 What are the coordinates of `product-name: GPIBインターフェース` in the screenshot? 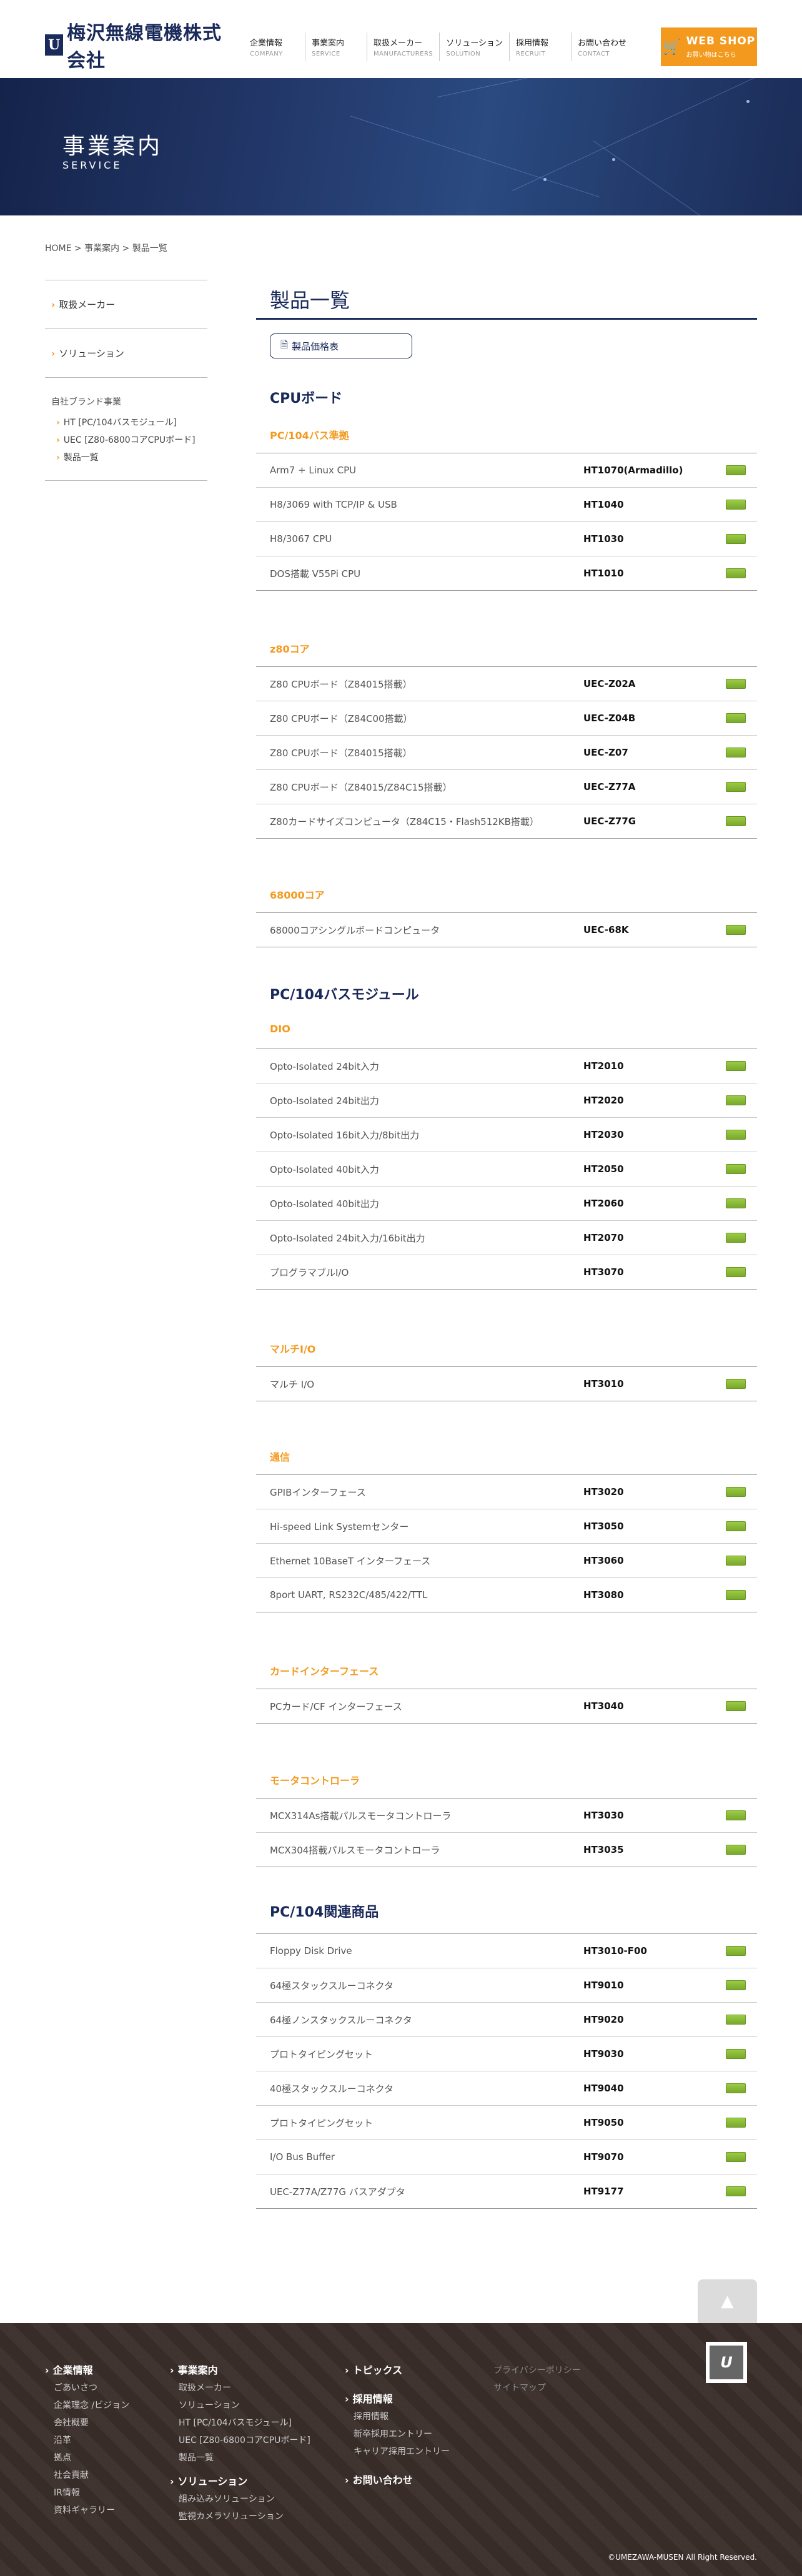 It's located at (318, 1492).